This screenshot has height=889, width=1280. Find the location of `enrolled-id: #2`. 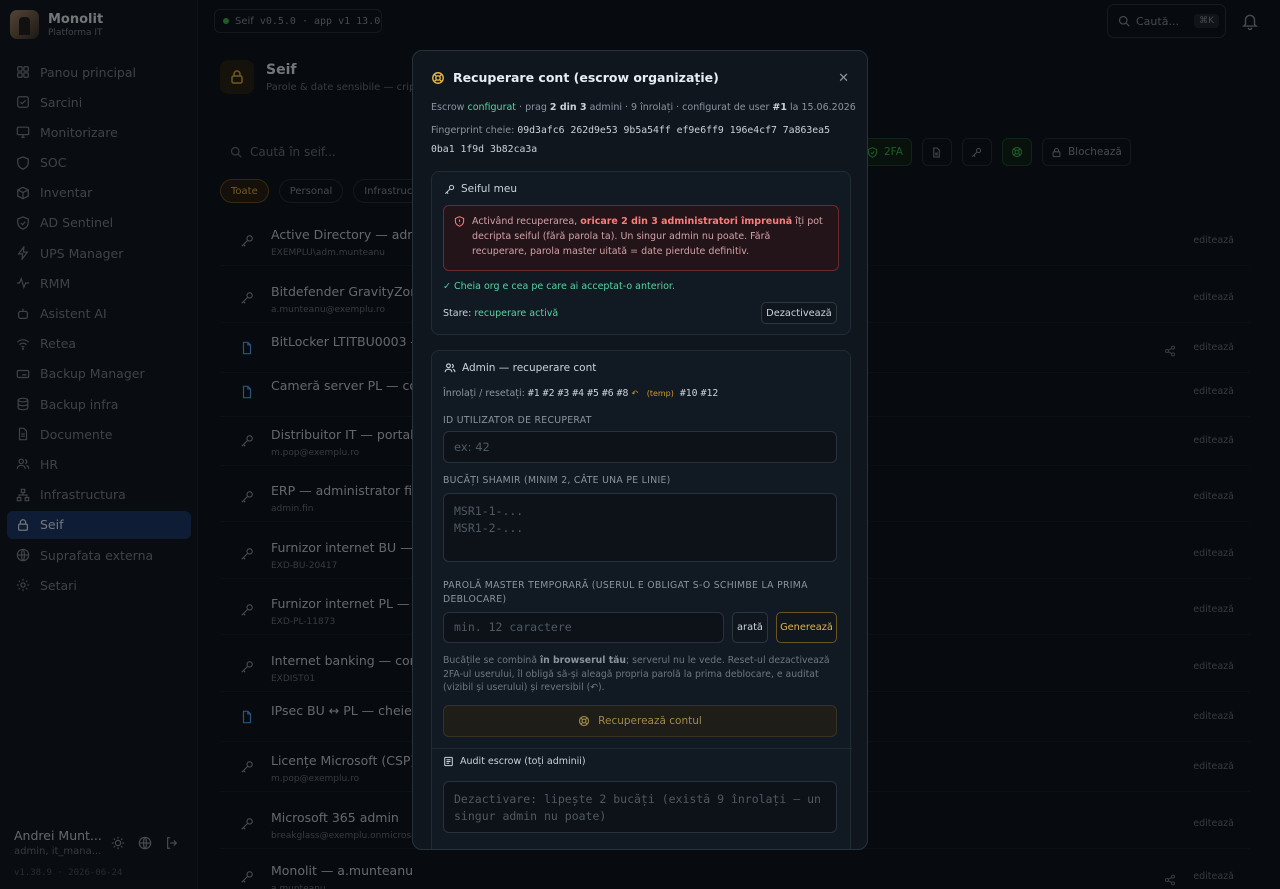

enrolled-id: #2 is located at coordinates (548, 393).